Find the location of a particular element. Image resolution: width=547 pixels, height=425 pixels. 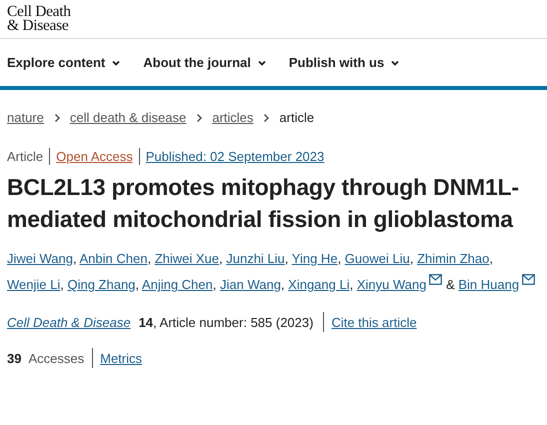

author-link: Xinyu Wang is located at coordinates (391, 284).